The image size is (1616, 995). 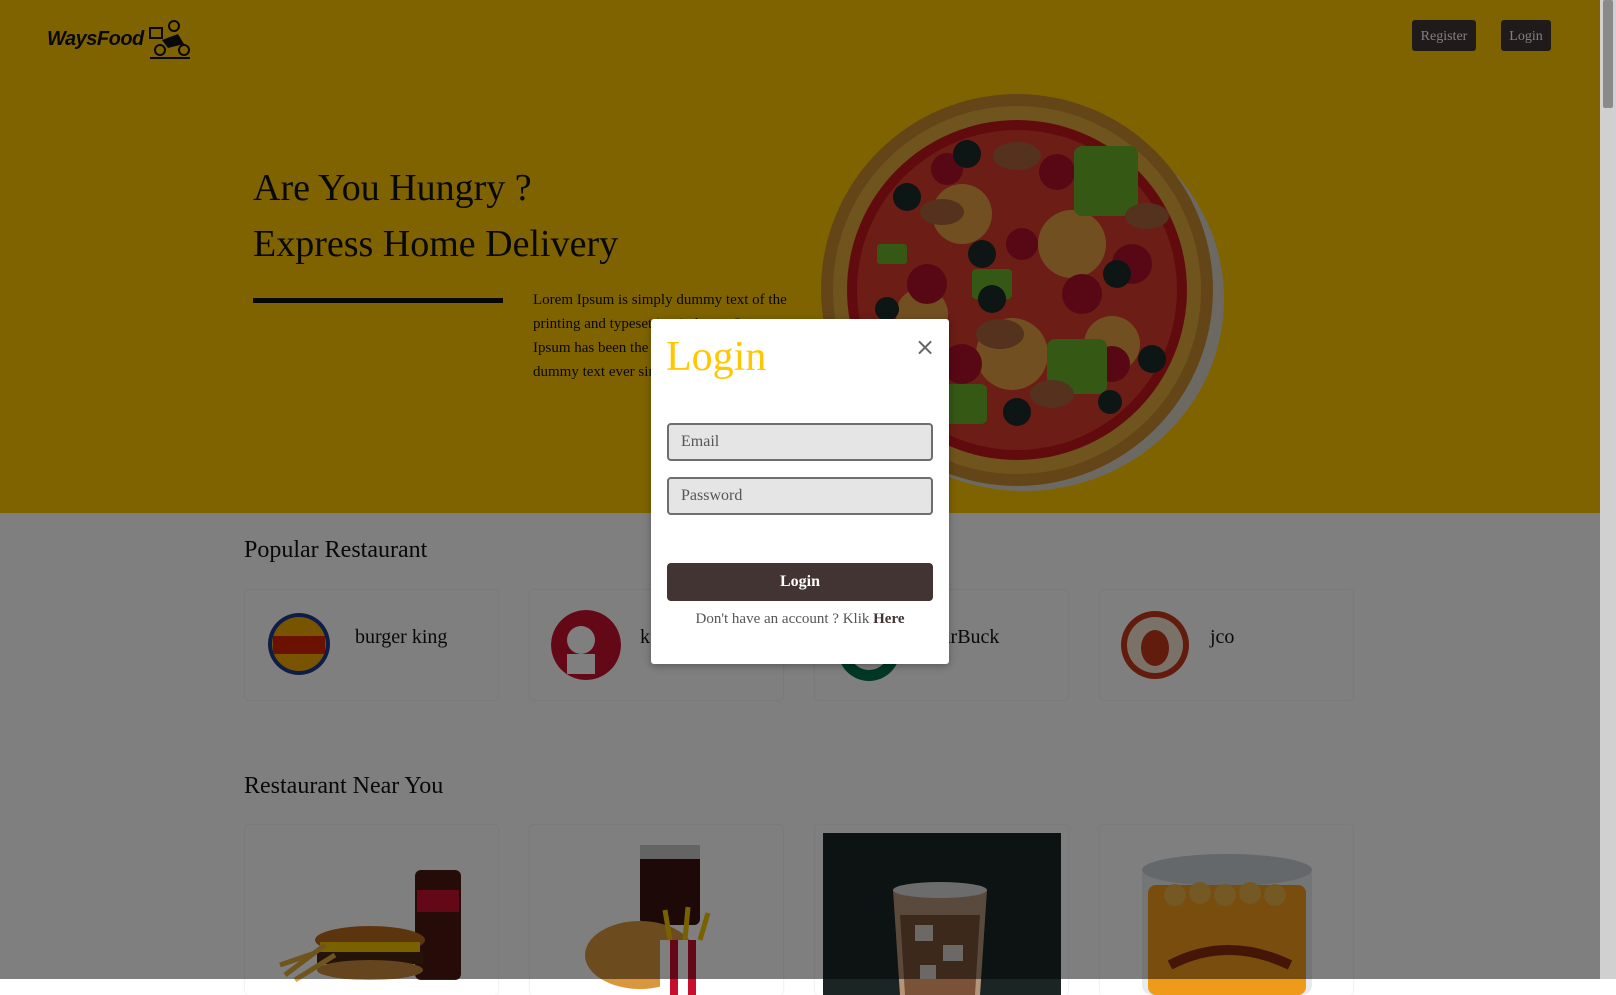 I want to click on signup-prompt-text: Don't have an account ? Klik, so click(x=784, y=619).